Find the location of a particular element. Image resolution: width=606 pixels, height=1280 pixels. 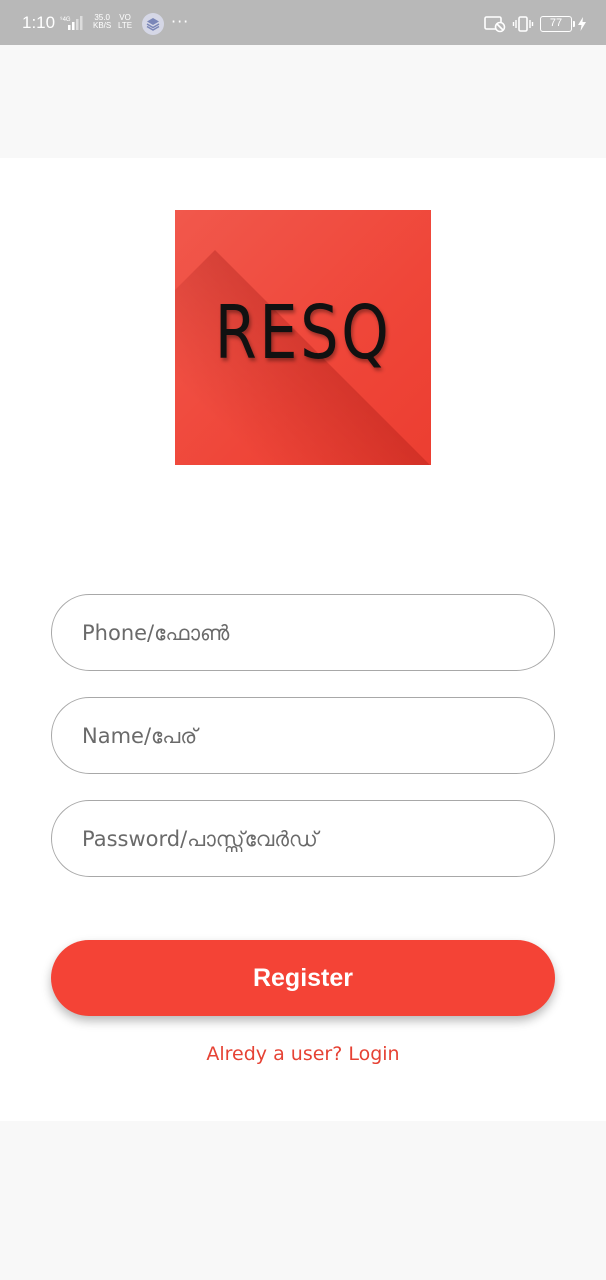

name-field is located at coordinates (303, 735).